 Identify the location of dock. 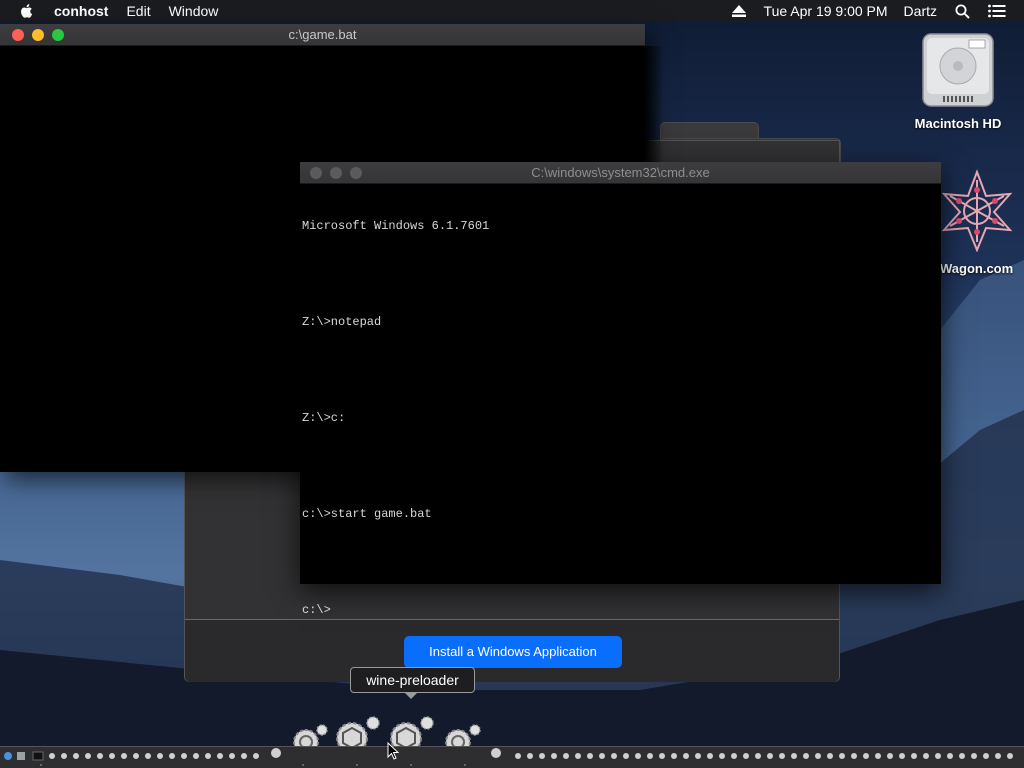
(512, 757).